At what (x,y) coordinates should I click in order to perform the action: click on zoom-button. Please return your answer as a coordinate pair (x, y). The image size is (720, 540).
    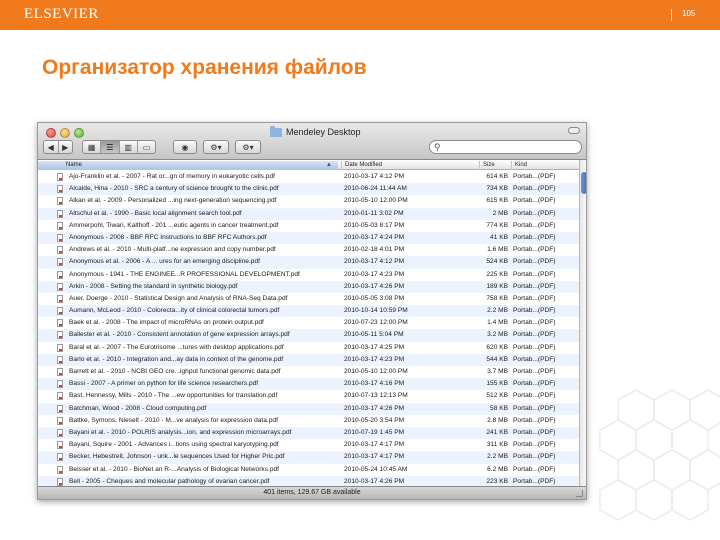
    Looking at the image, I should click on (79, 133).